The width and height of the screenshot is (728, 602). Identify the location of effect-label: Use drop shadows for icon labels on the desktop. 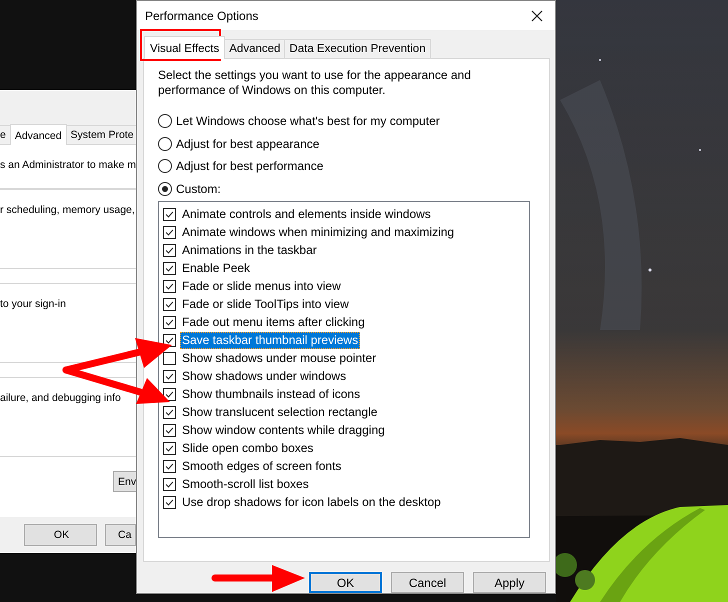
(311, 502).